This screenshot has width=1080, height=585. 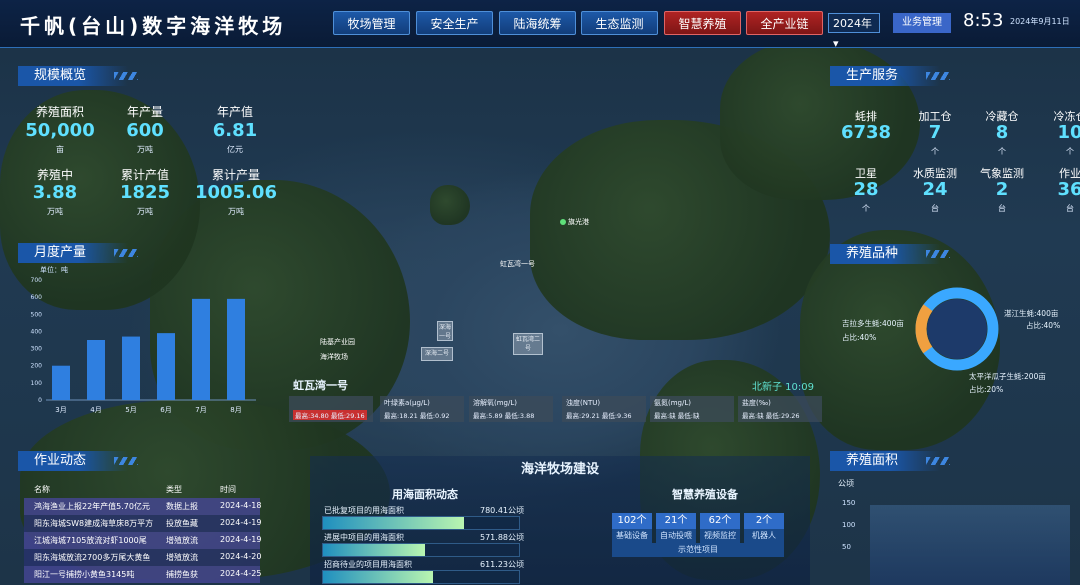 What do you see at coordinates (859, 337) in the screenshot?
I see `species-pct-jiladuo: 占比:40%` at bounding box center [859, 337].